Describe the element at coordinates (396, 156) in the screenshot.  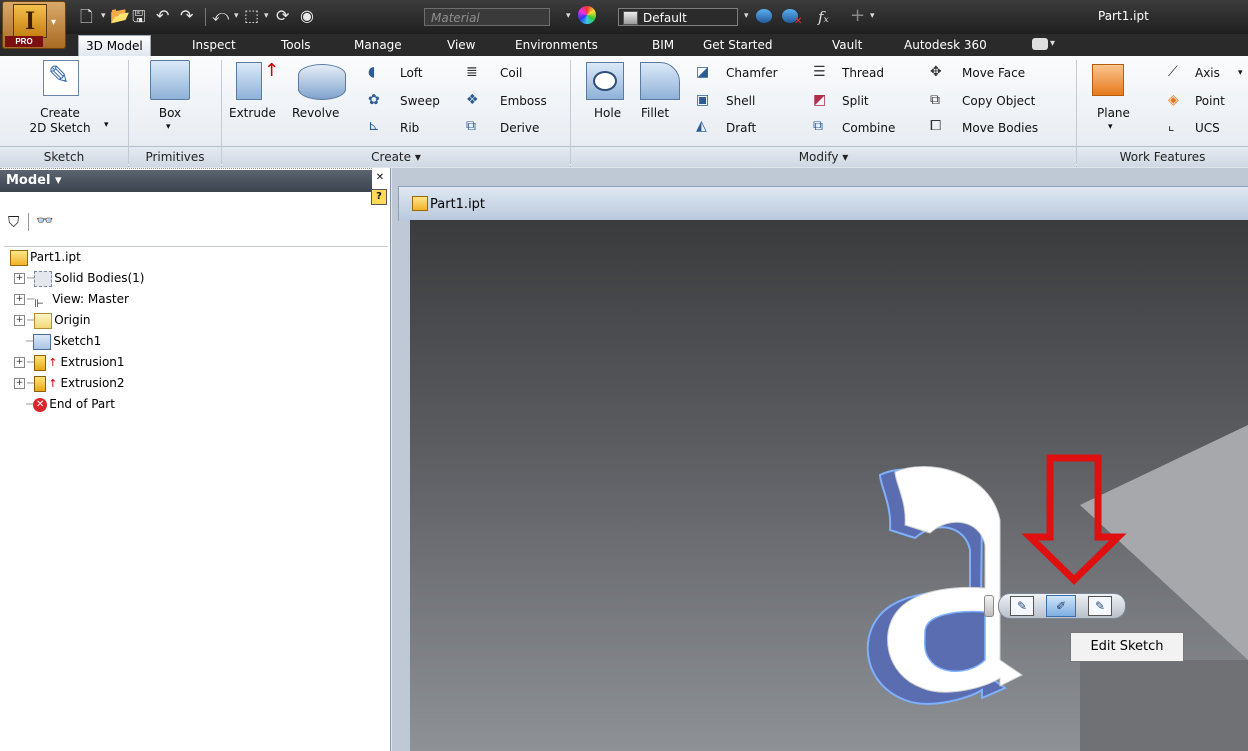
I see `panel-title-create: Create ▾` at that location.